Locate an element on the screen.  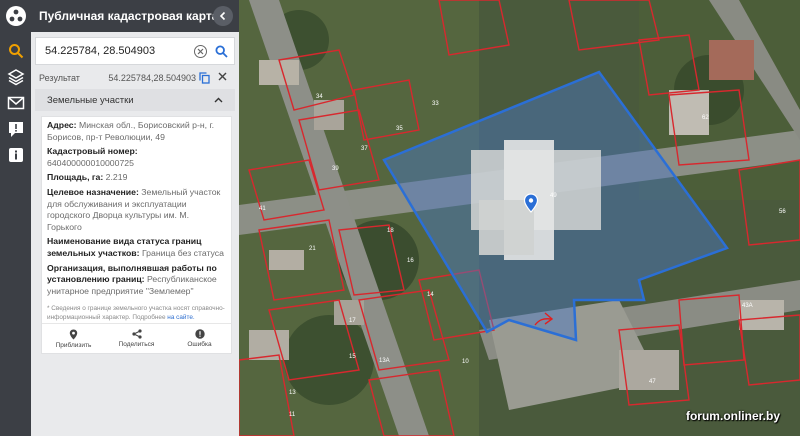
parcel-number: 21 is located at coordinates (312, 249).